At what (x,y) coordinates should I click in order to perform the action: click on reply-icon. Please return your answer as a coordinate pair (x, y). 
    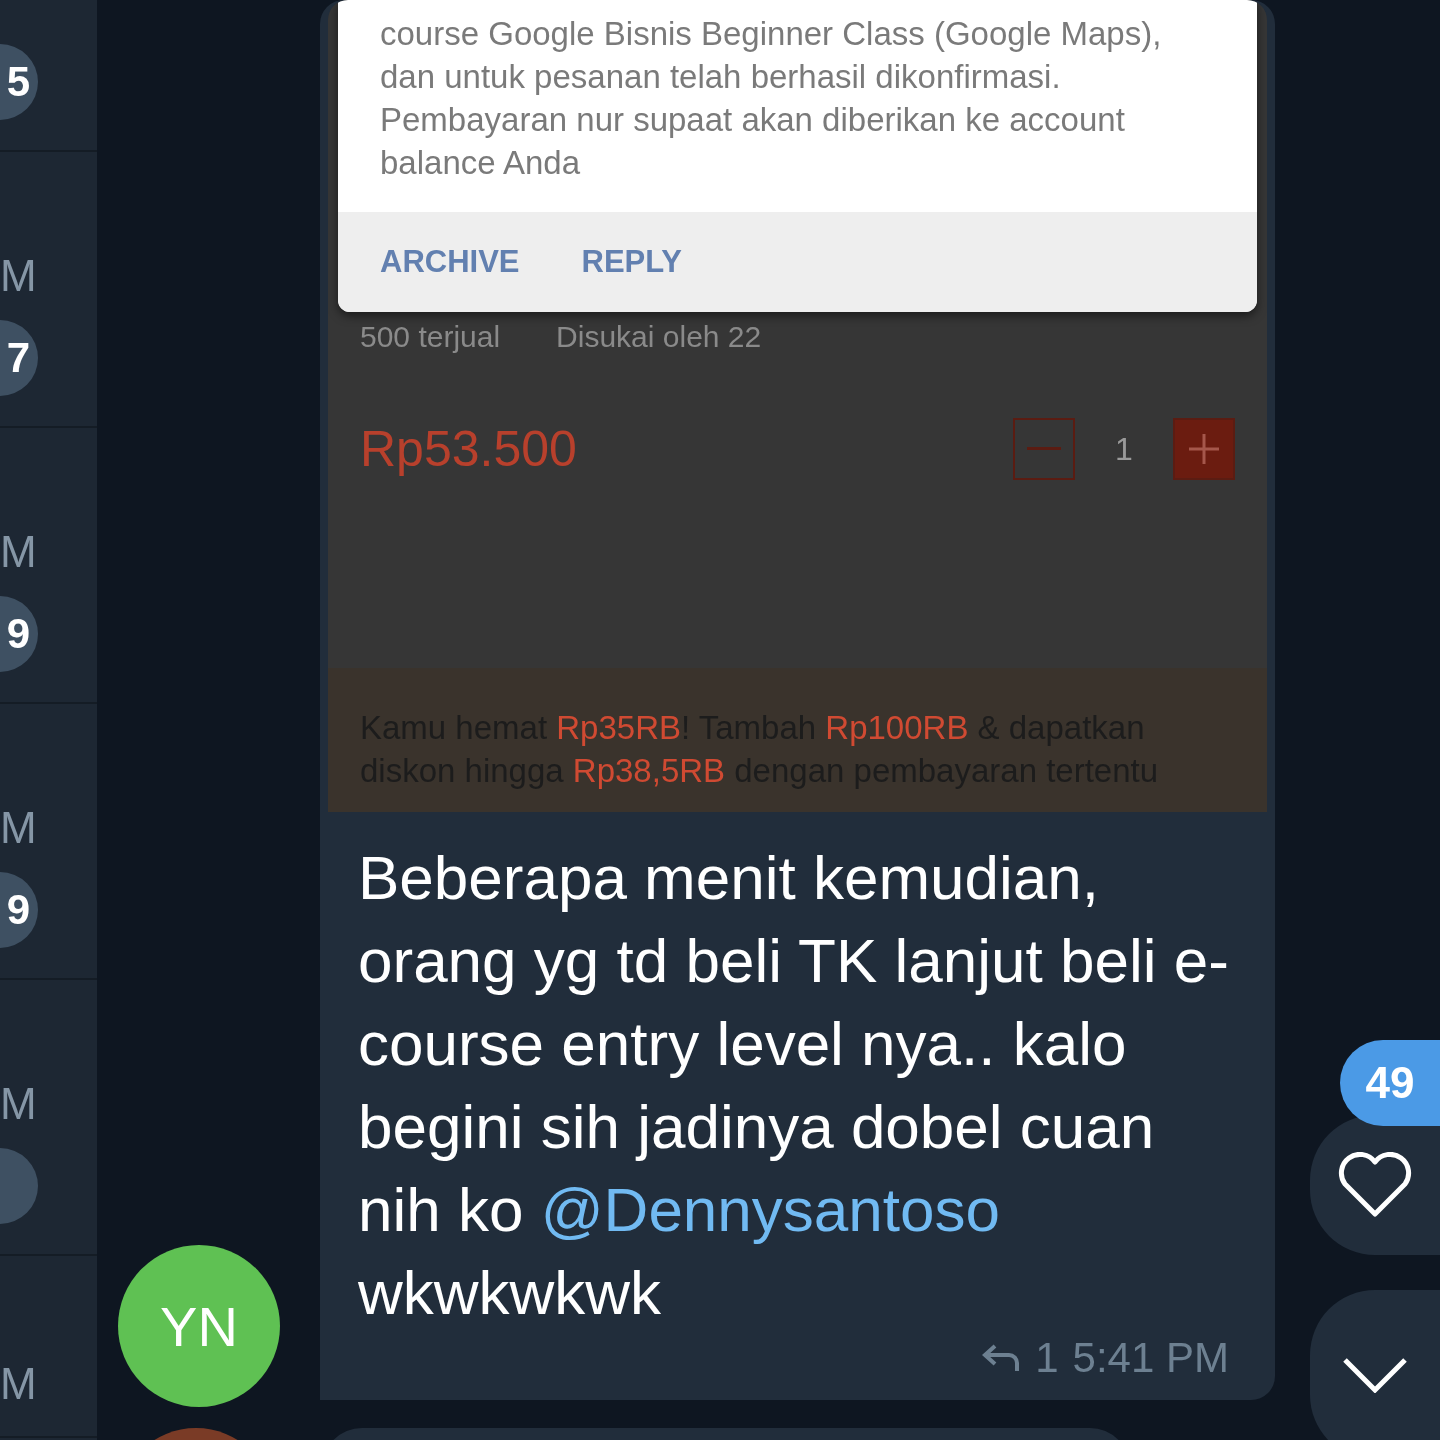
    Looking at the image, I should click on (1001, 1358).